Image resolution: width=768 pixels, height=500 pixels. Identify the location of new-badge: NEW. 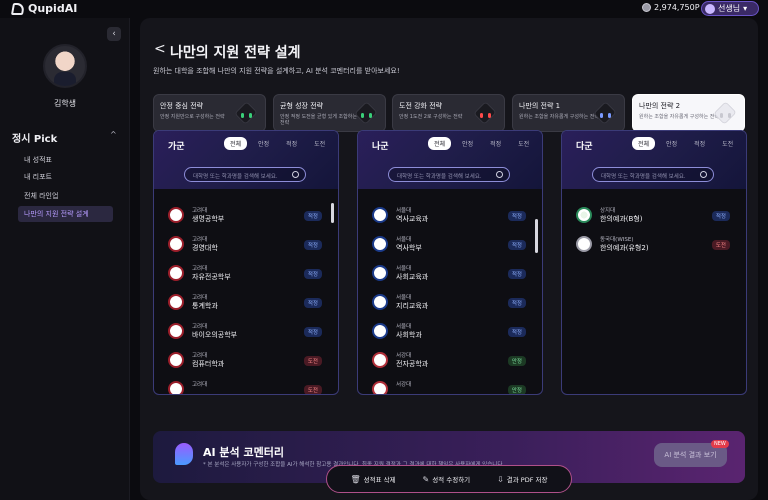
(720, 444).